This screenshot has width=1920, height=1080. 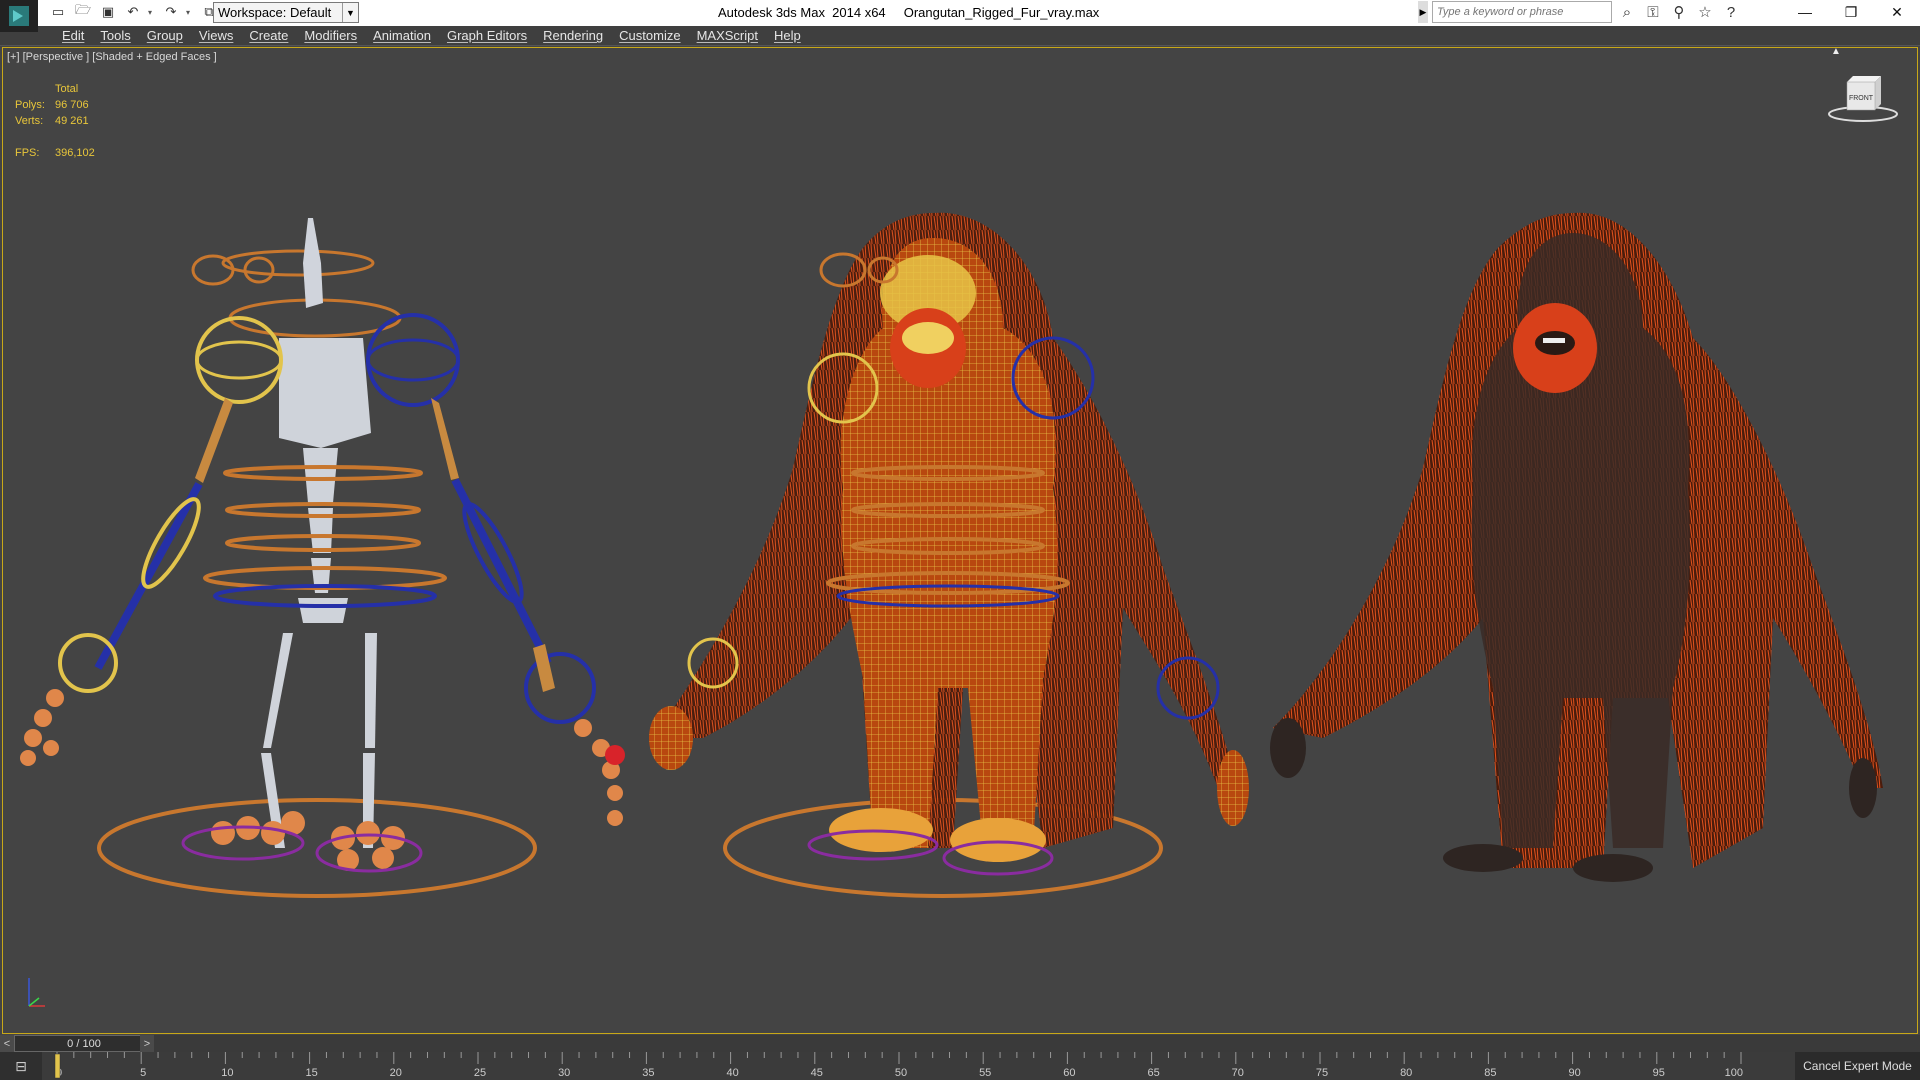 I want to click on communication-center-icon: ⚲, so click(x=1679, y=12).